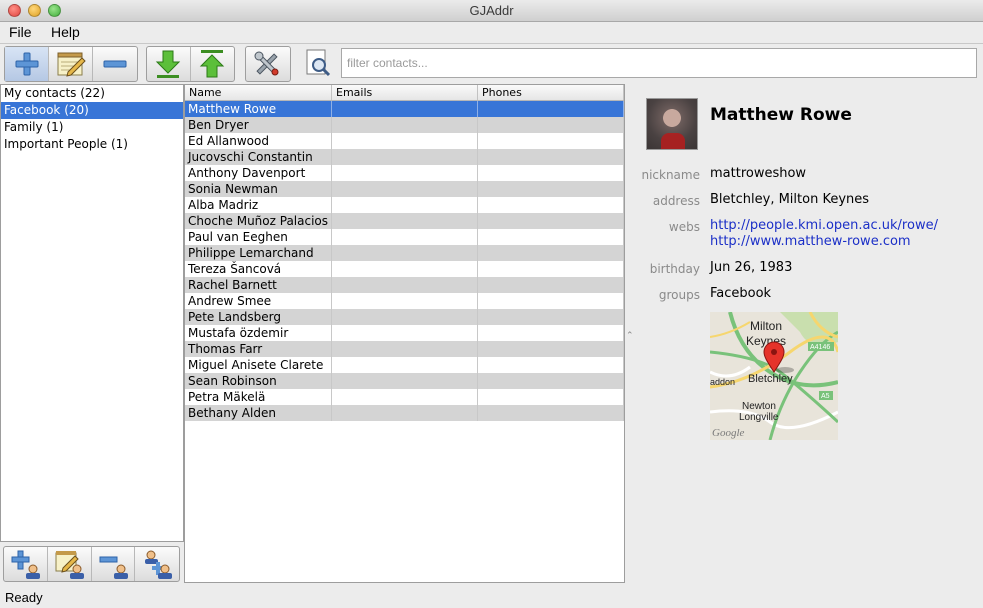 The height and width of the screenshot is (608, 983). What do you see at coordinates (404, 413) in the screenshot?
I see `table-row: Bethany Alden` at bounding box center [404, 413].